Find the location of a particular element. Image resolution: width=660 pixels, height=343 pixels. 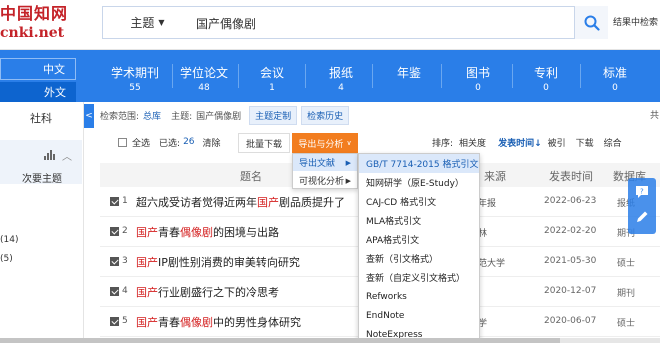

batch-download-button: 批量下载 is located at coordinates (264, 143).